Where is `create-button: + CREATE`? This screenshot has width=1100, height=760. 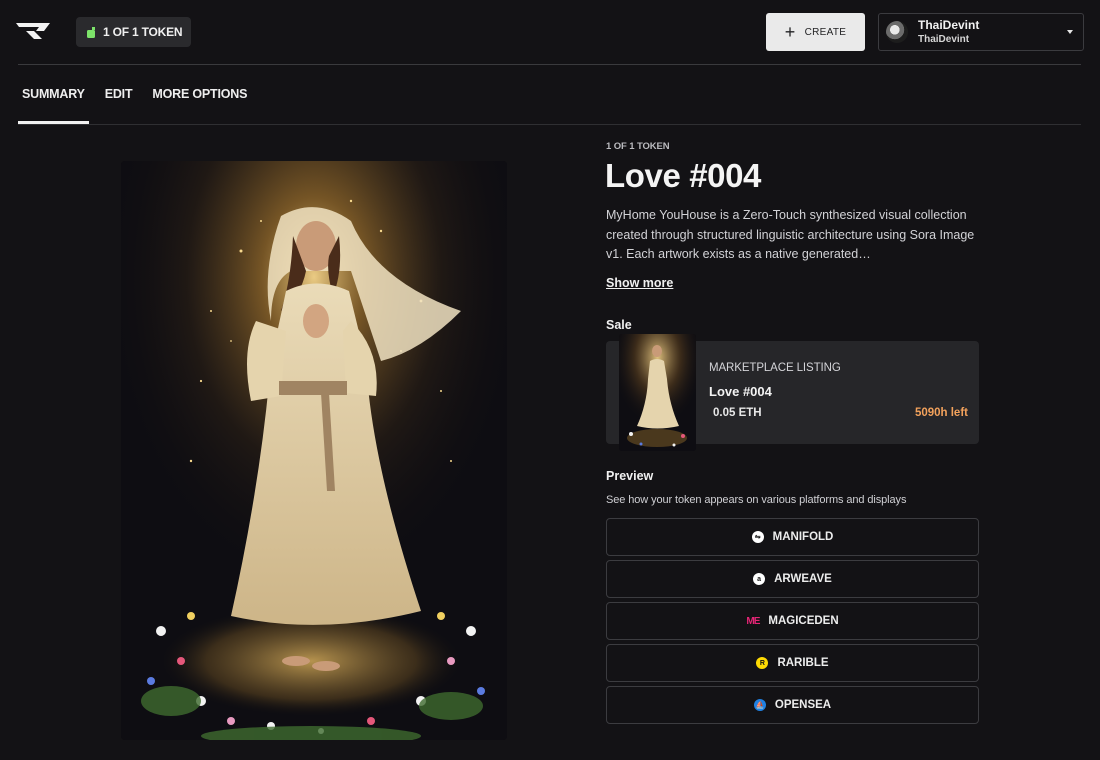 create-button: + CREATE is located at coordinates (815, 32).